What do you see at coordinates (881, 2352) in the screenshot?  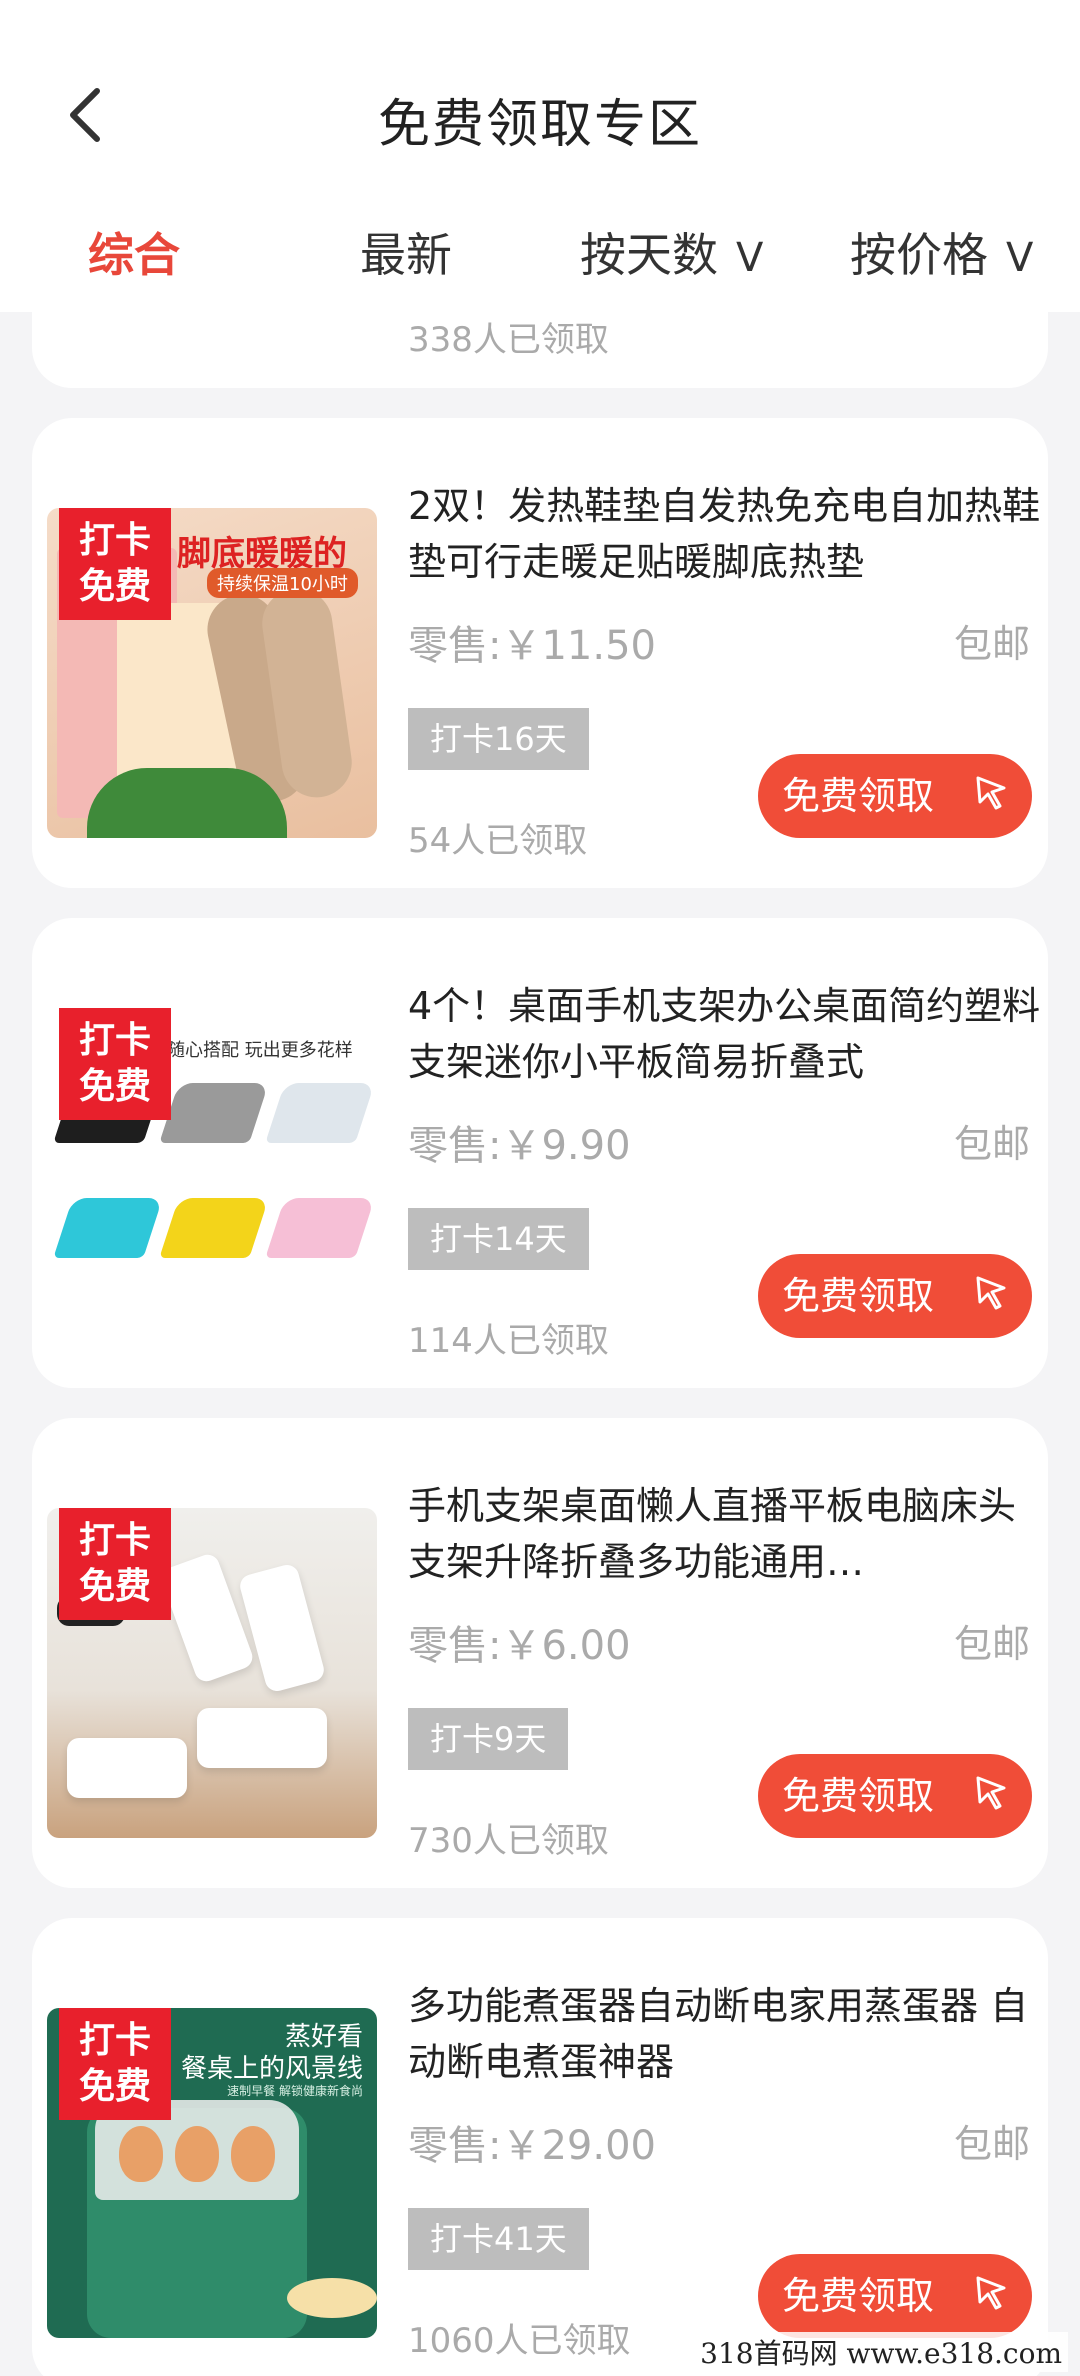 I see `site-watermark: 318首码网 www.e318.com` at bounding box center [881, 2352].